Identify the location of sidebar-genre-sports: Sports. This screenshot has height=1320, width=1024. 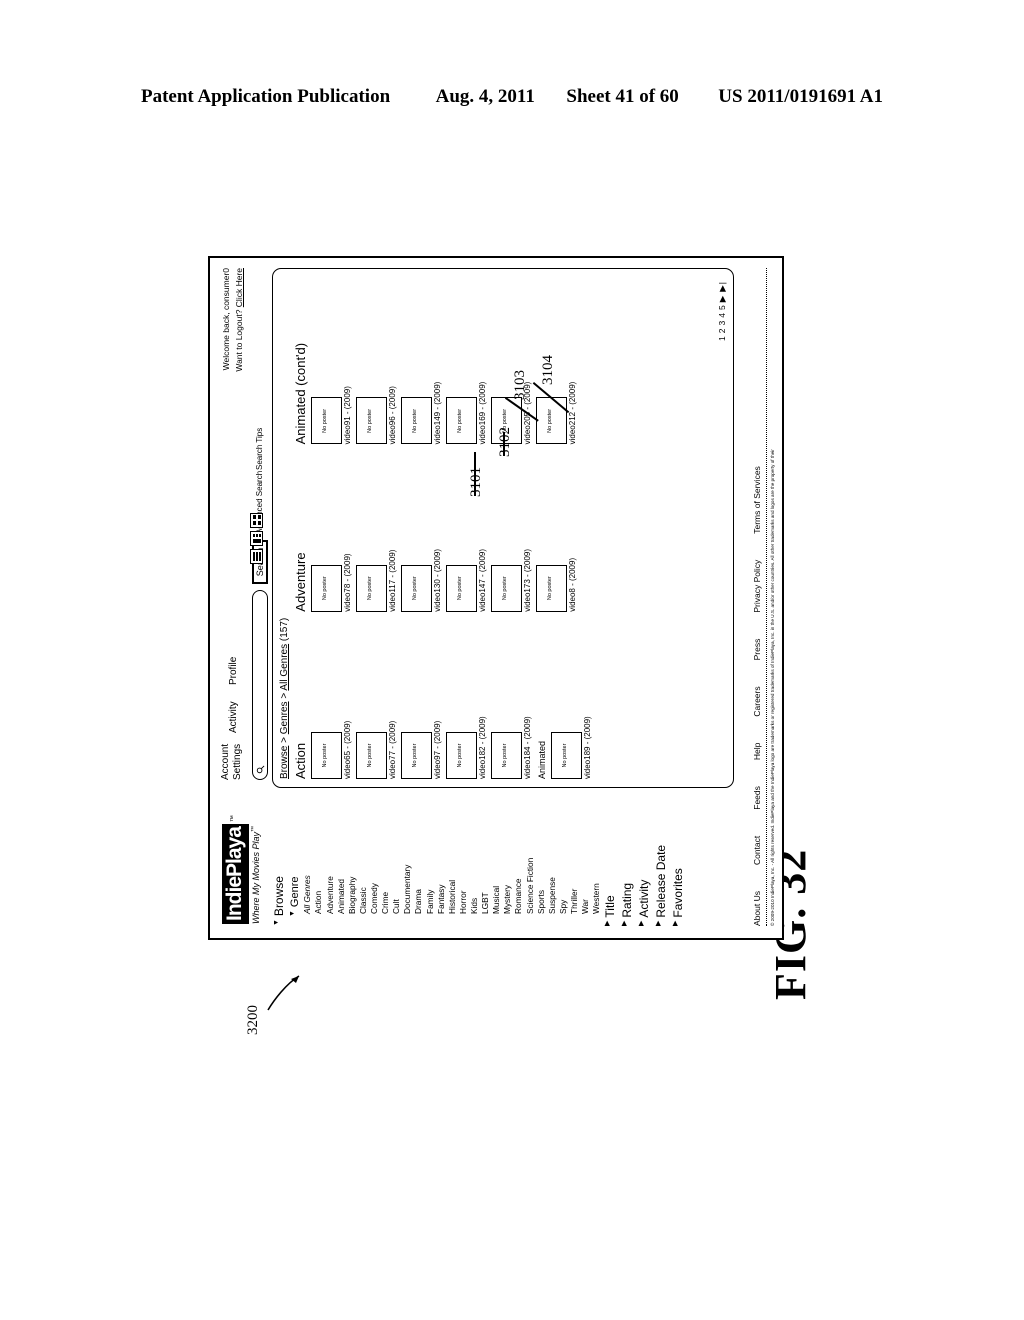
(541, 866).